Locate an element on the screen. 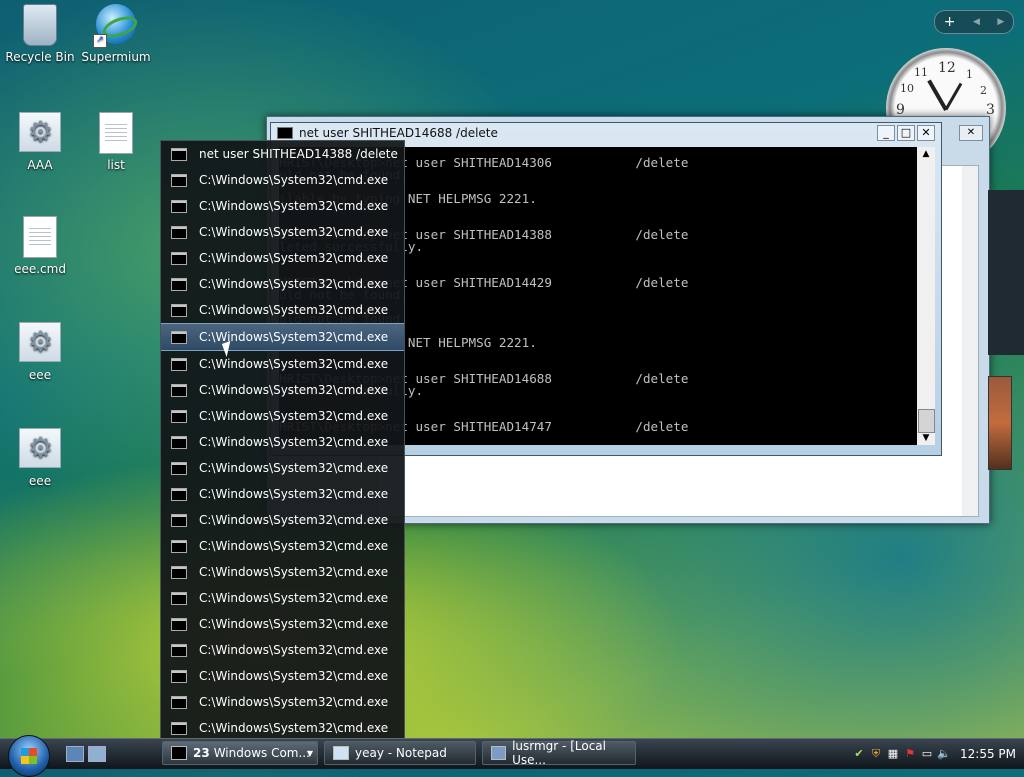  window-list-item: net user SHITHEAD14388 /delete is located at coordinates (282, 154).